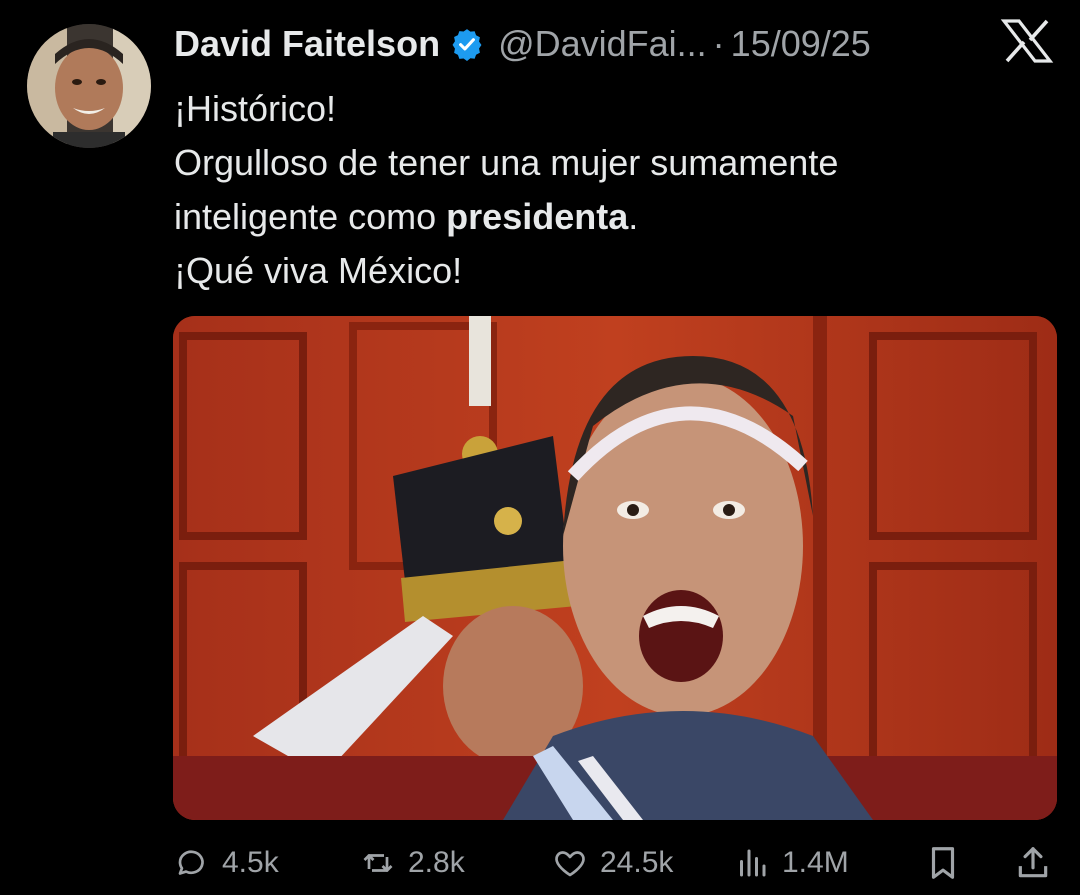 The width and height of the screenshot is (1080, 895). What do you see at coordinates (637, 862) in the screenshot?
I see `like-count: 24.5k` at bounding box center [637, 862].